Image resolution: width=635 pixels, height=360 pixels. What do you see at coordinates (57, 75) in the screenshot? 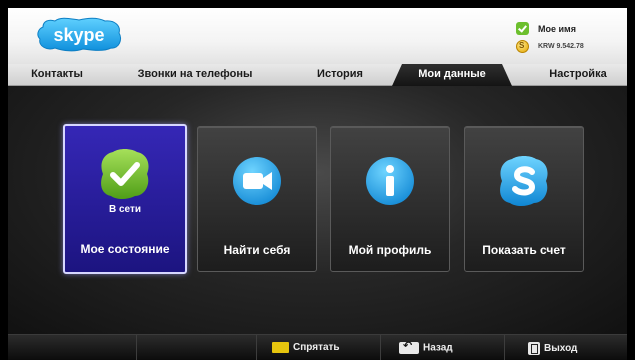
I see `tab-contacts: Контакты` at bounding box center [57, 75].